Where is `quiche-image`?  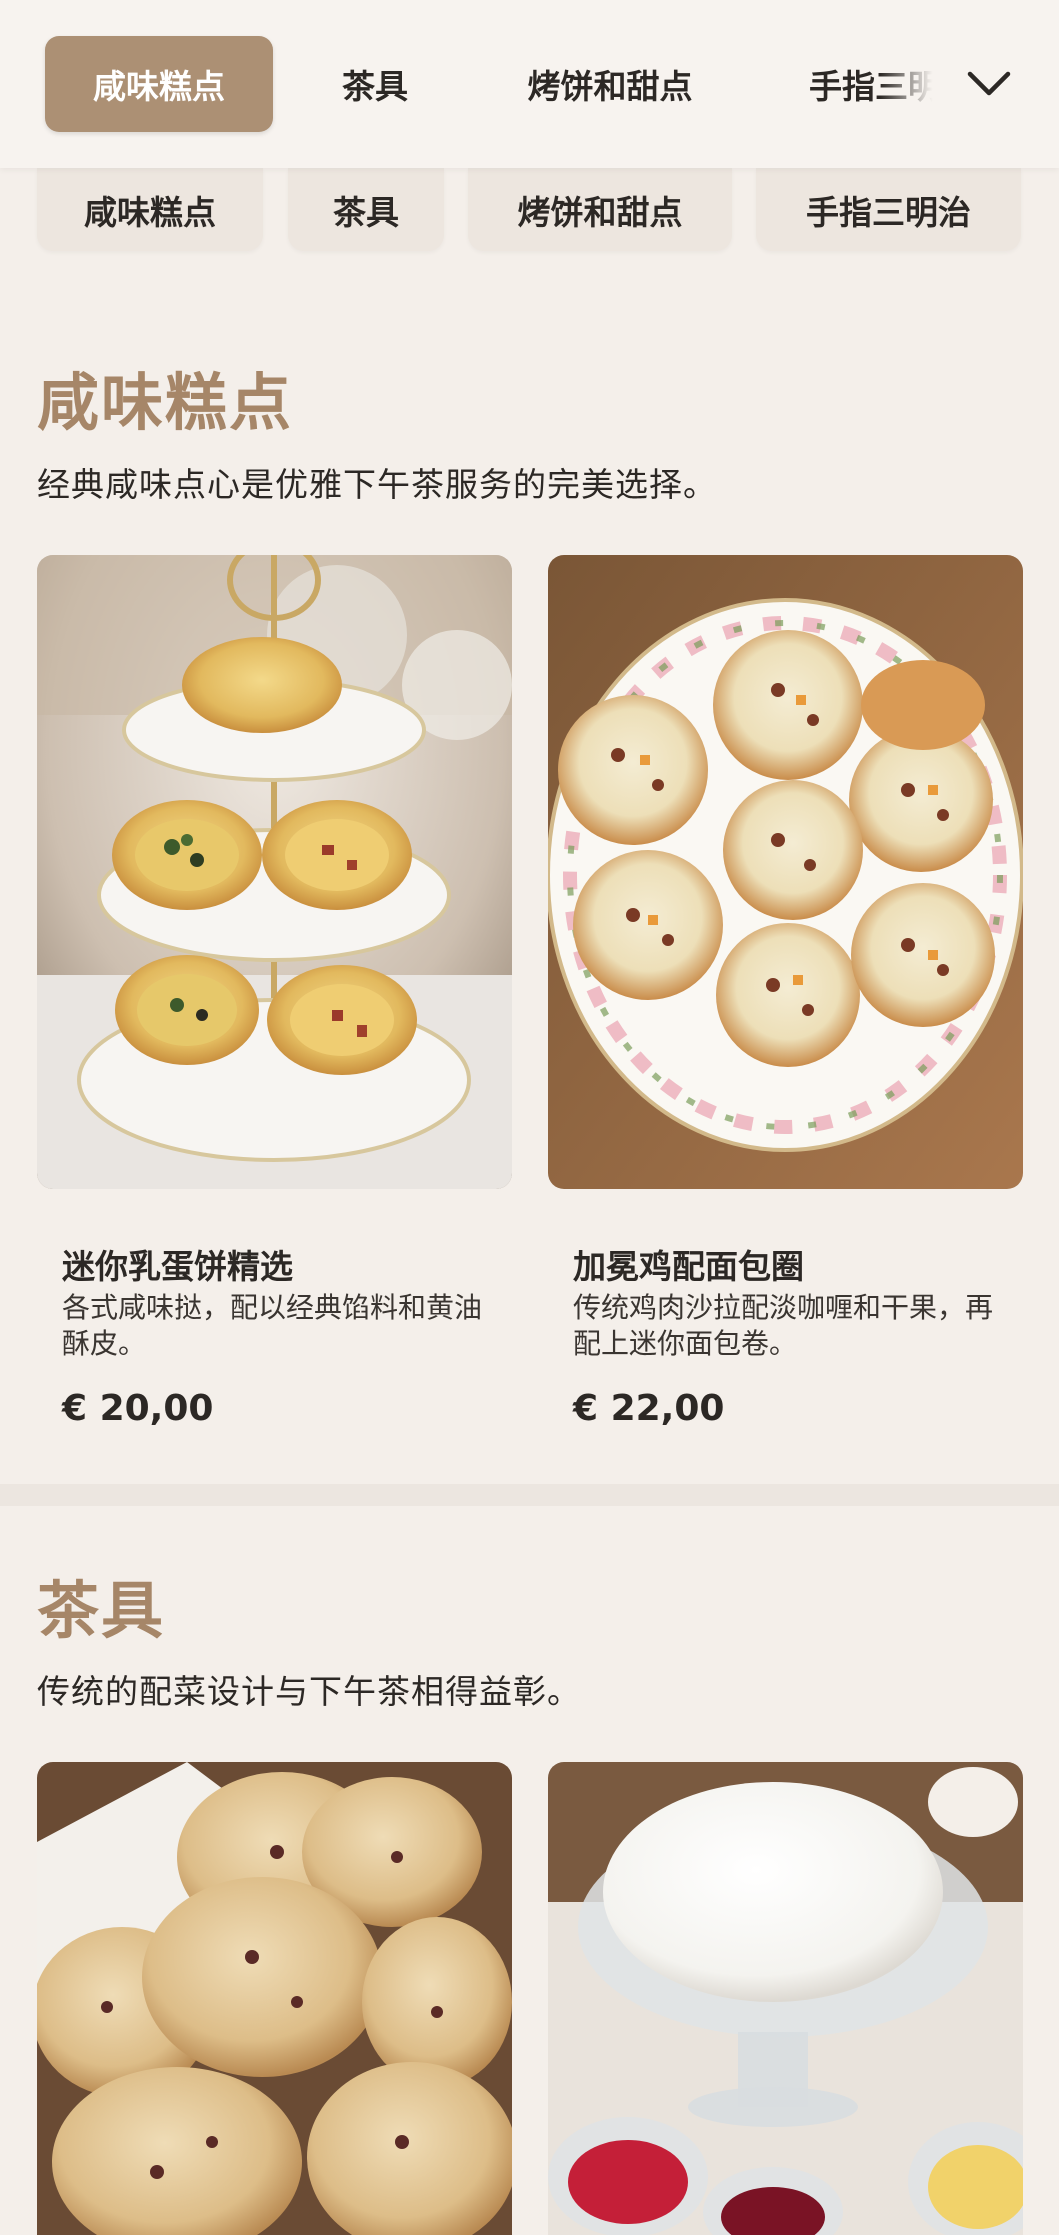
quiche-image is located at coordinates (274, 872).